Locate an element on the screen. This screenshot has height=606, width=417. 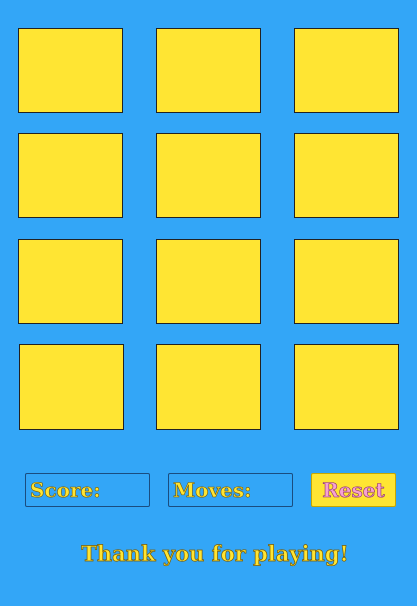
score-display: Score: is located at coordinates (87, 490).